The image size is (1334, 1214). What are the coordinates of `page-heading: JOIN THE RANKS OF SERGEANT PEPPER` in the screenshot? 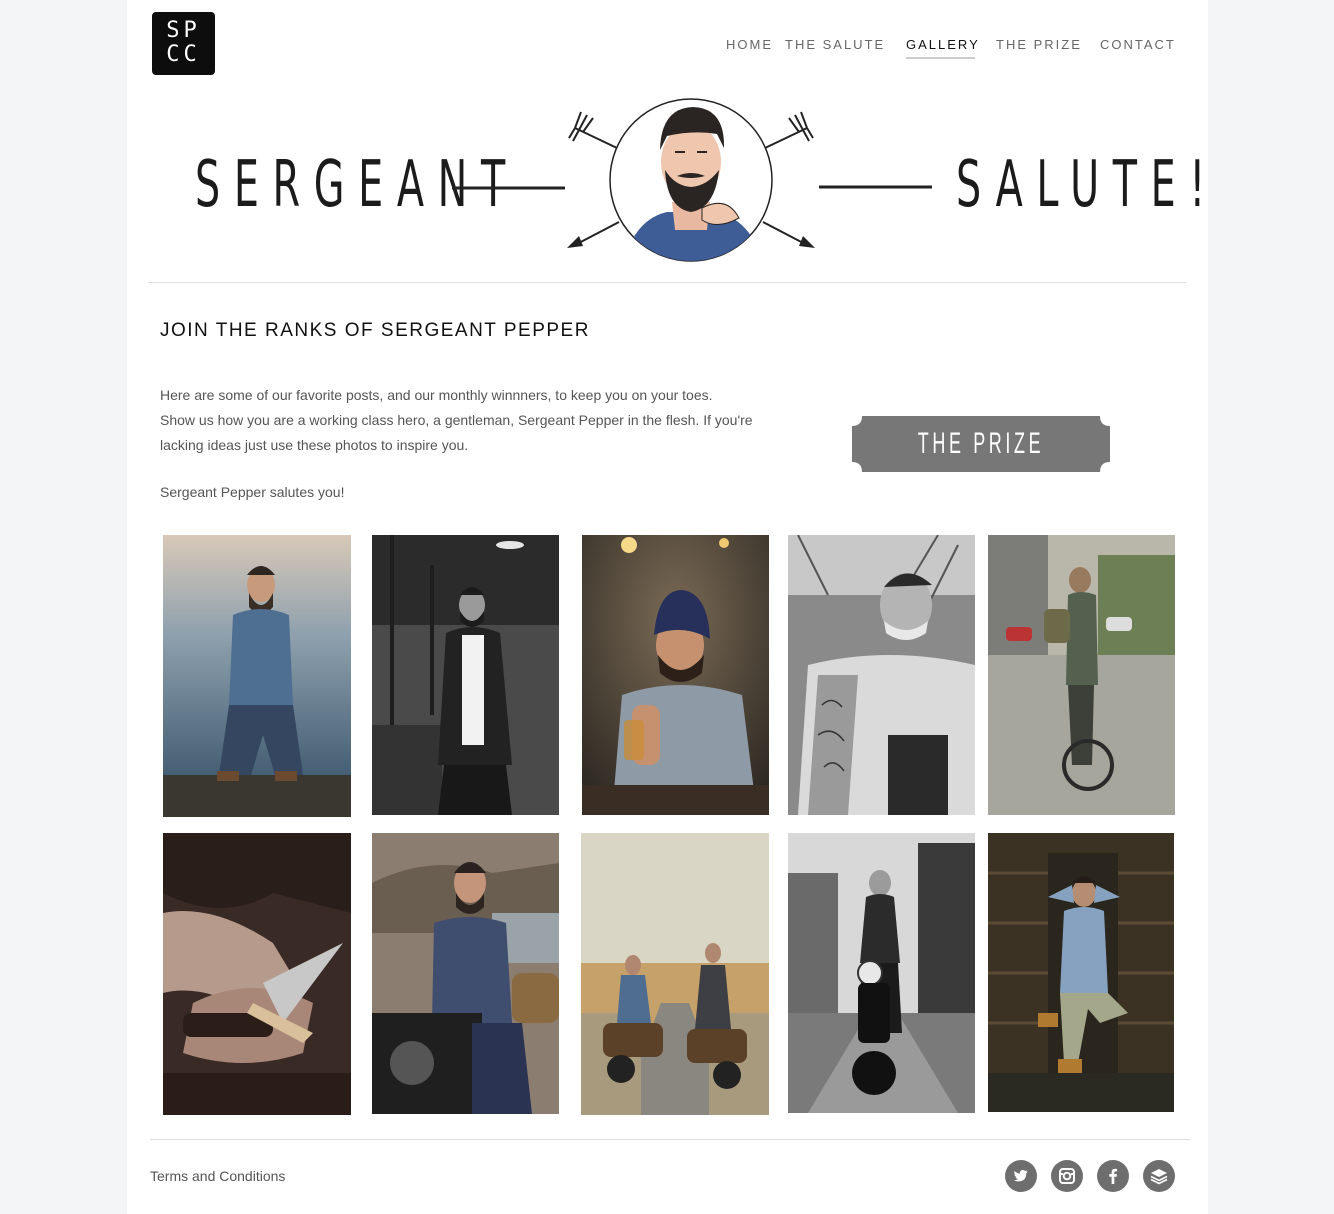 It's located at (375, 330).